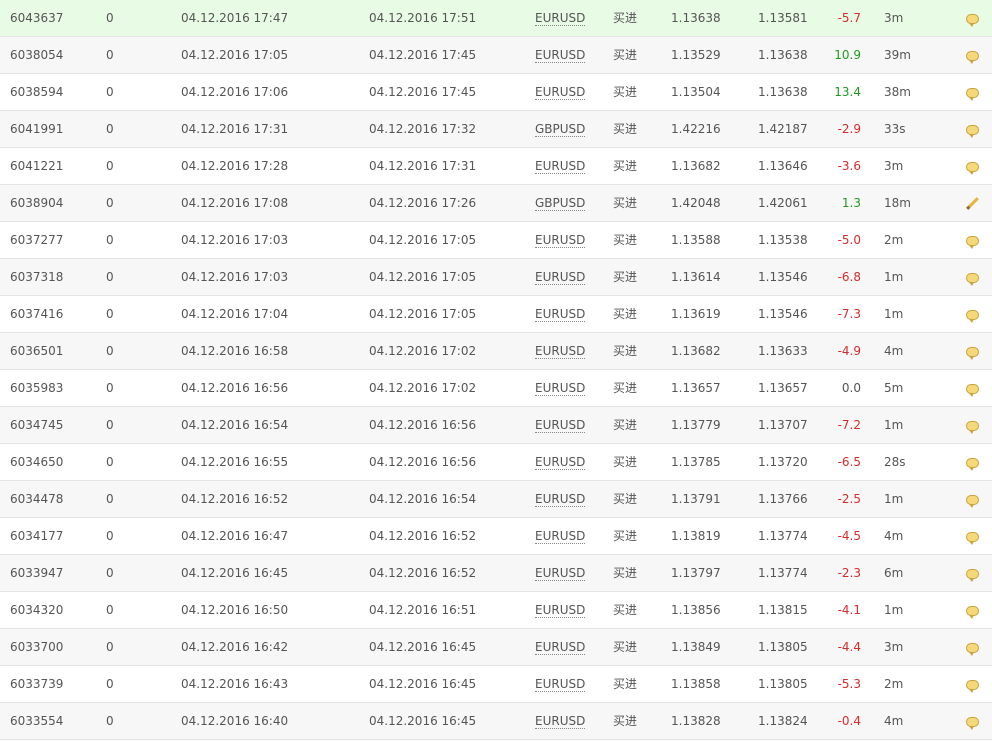  I want to click on pips-value: -6.5, so click(849, 462).